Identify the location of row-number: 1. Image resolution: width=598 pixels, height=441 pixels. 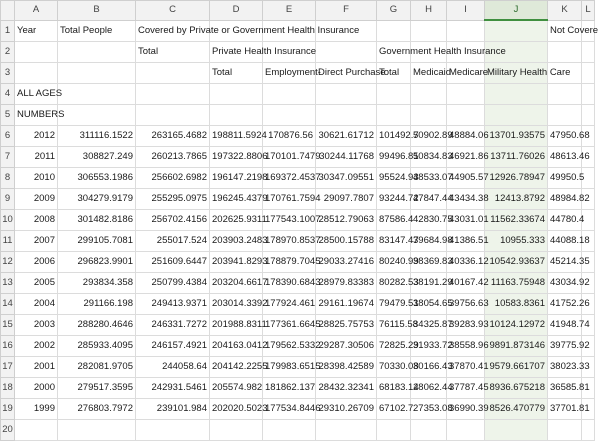
(7, 30).